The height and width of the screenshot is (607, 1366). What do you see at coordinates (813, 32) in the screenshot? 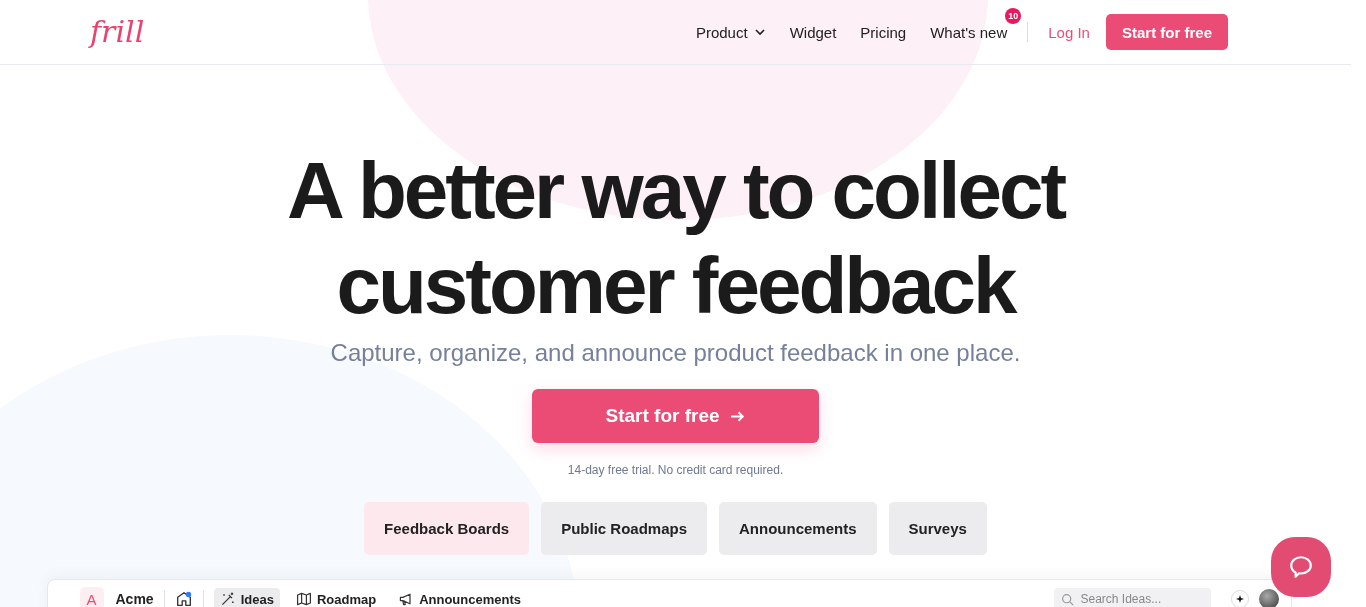
I see `nav-link: Widget` at bounding box center [813, 32].